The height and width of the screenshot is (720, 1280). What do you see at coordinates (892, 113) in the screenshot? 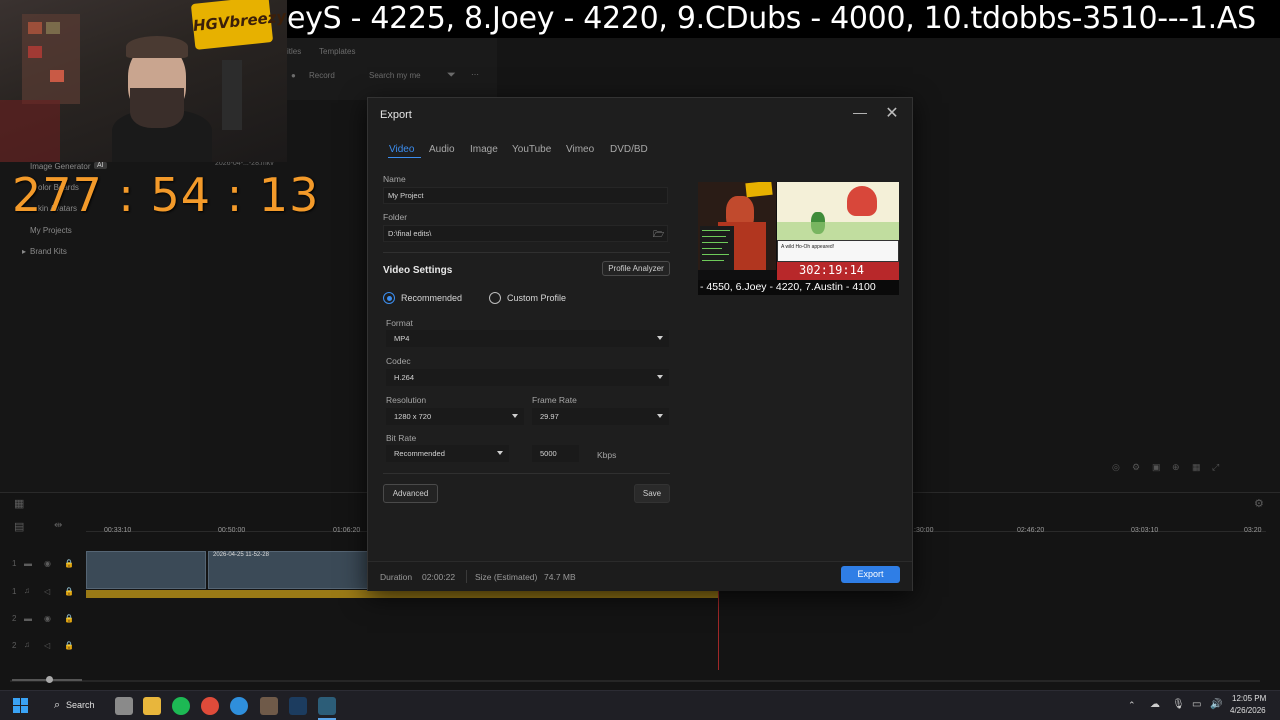
I see `close-icon: ✕` at bounding box center [892, 113].